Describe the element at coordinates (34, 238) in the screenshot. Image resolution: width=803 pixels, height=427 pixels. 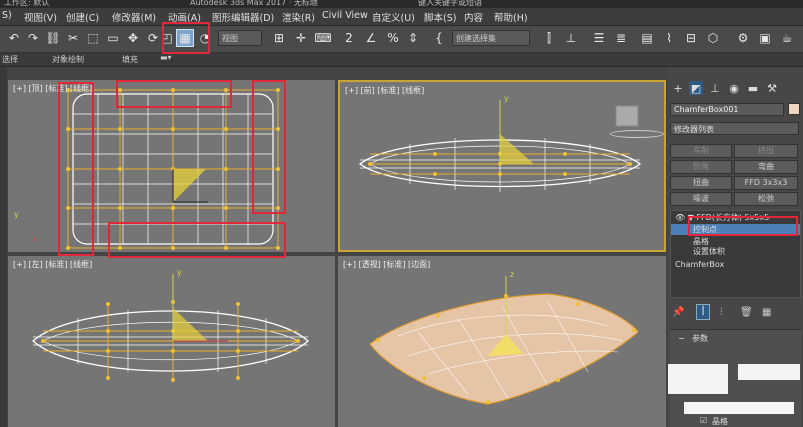
I see `axis-x-label: x` at that location.